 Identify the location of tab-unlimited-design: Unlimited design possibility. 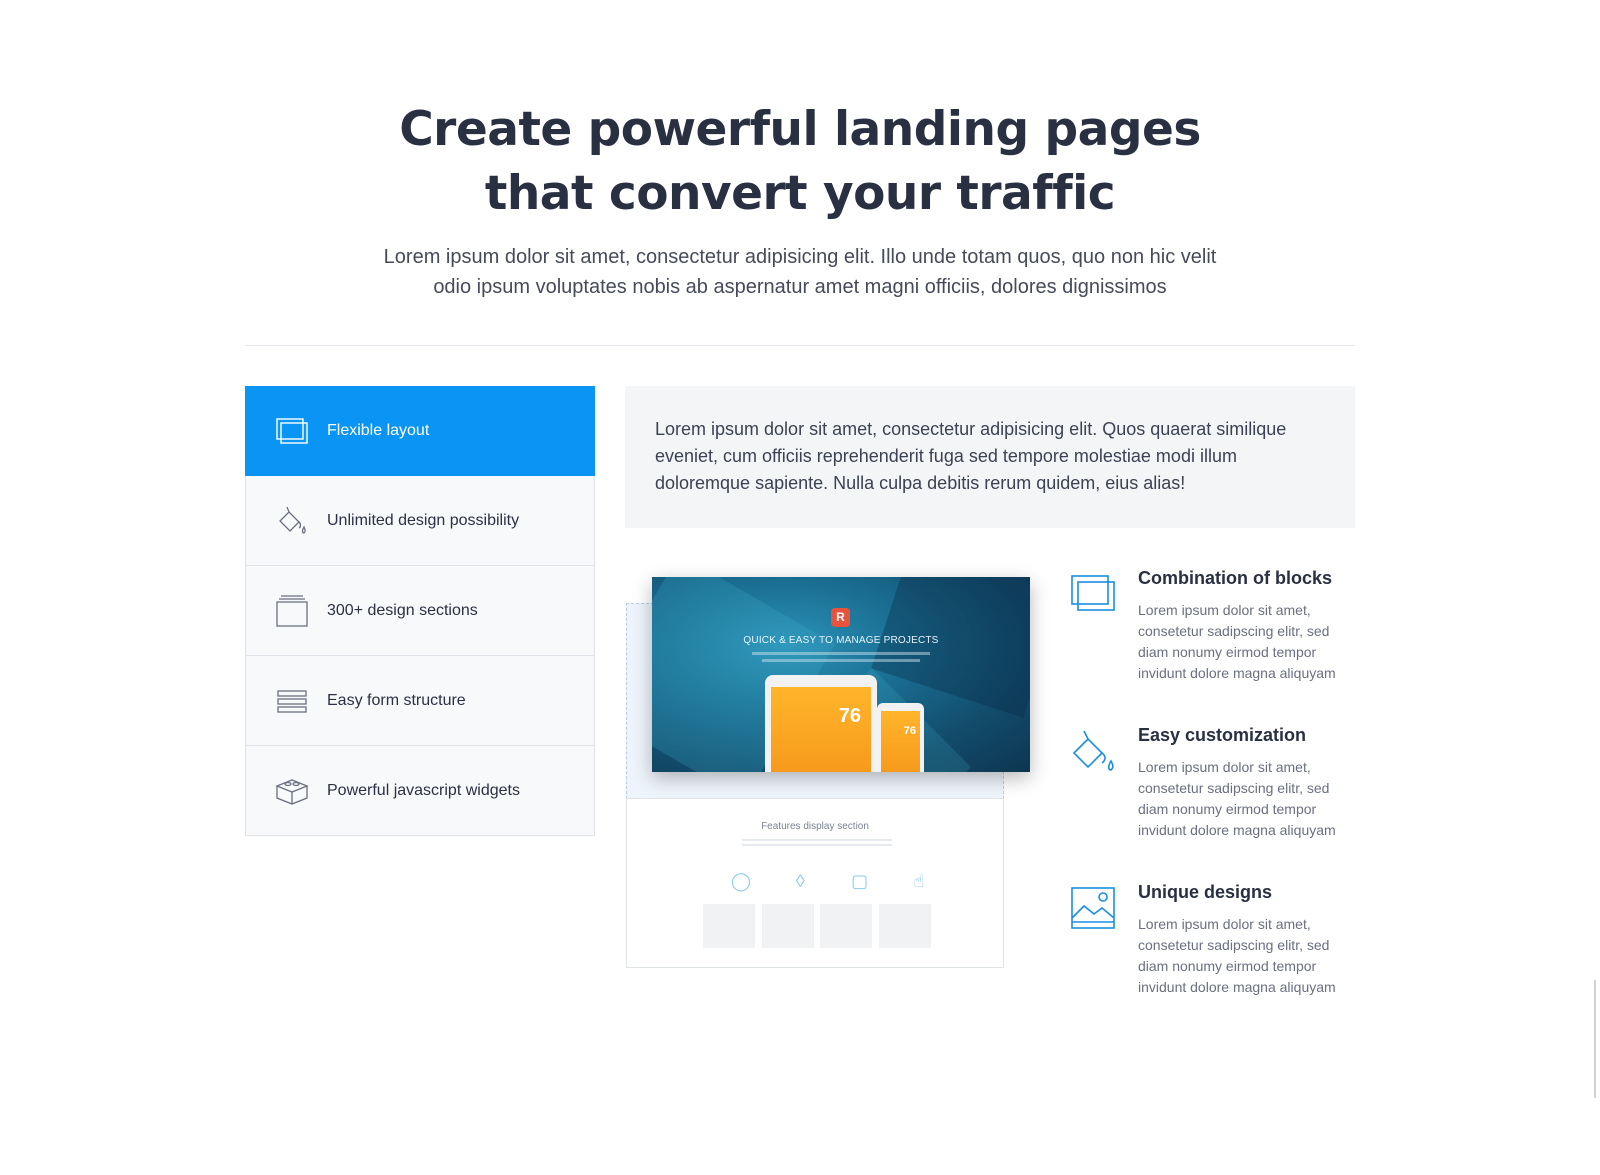
(420, 521).